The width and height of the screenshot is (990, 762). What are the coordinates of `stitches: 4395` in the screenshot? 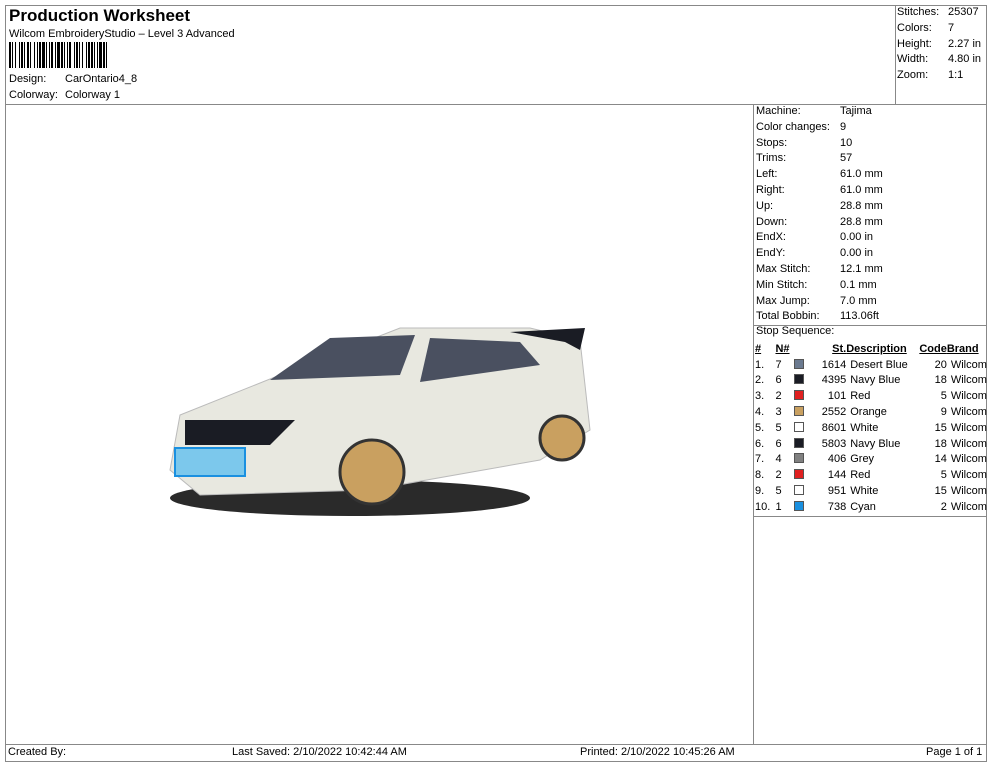 It's located at (834, 380).